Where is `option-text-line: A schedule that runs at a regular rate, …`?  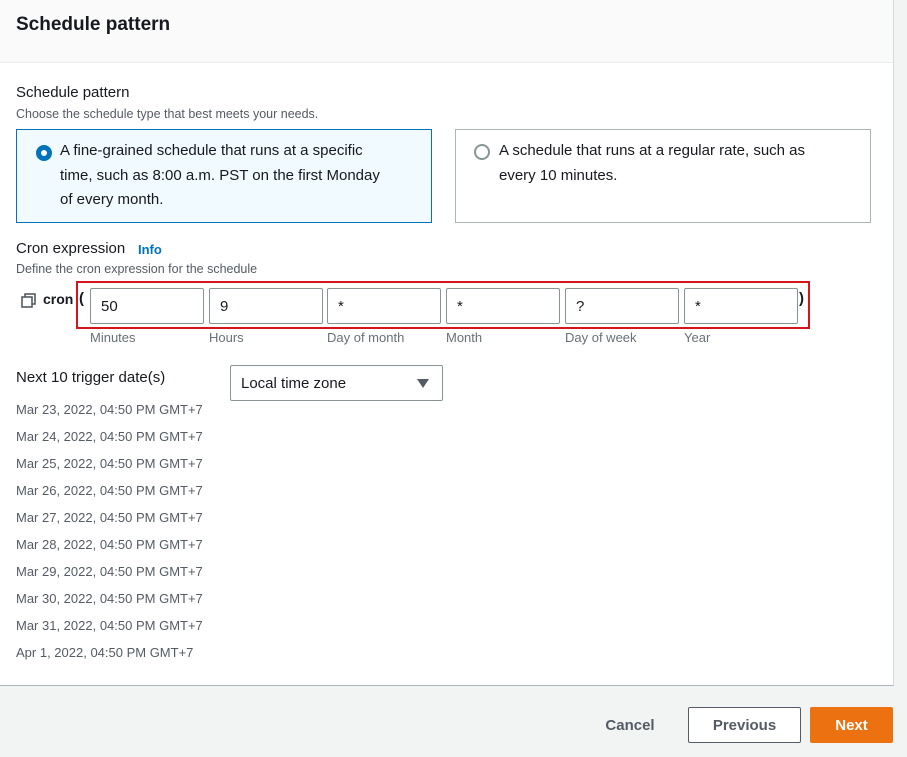 option-text-line: A schedule that runs at a regular rate, … is located at coordinates (652, 150).